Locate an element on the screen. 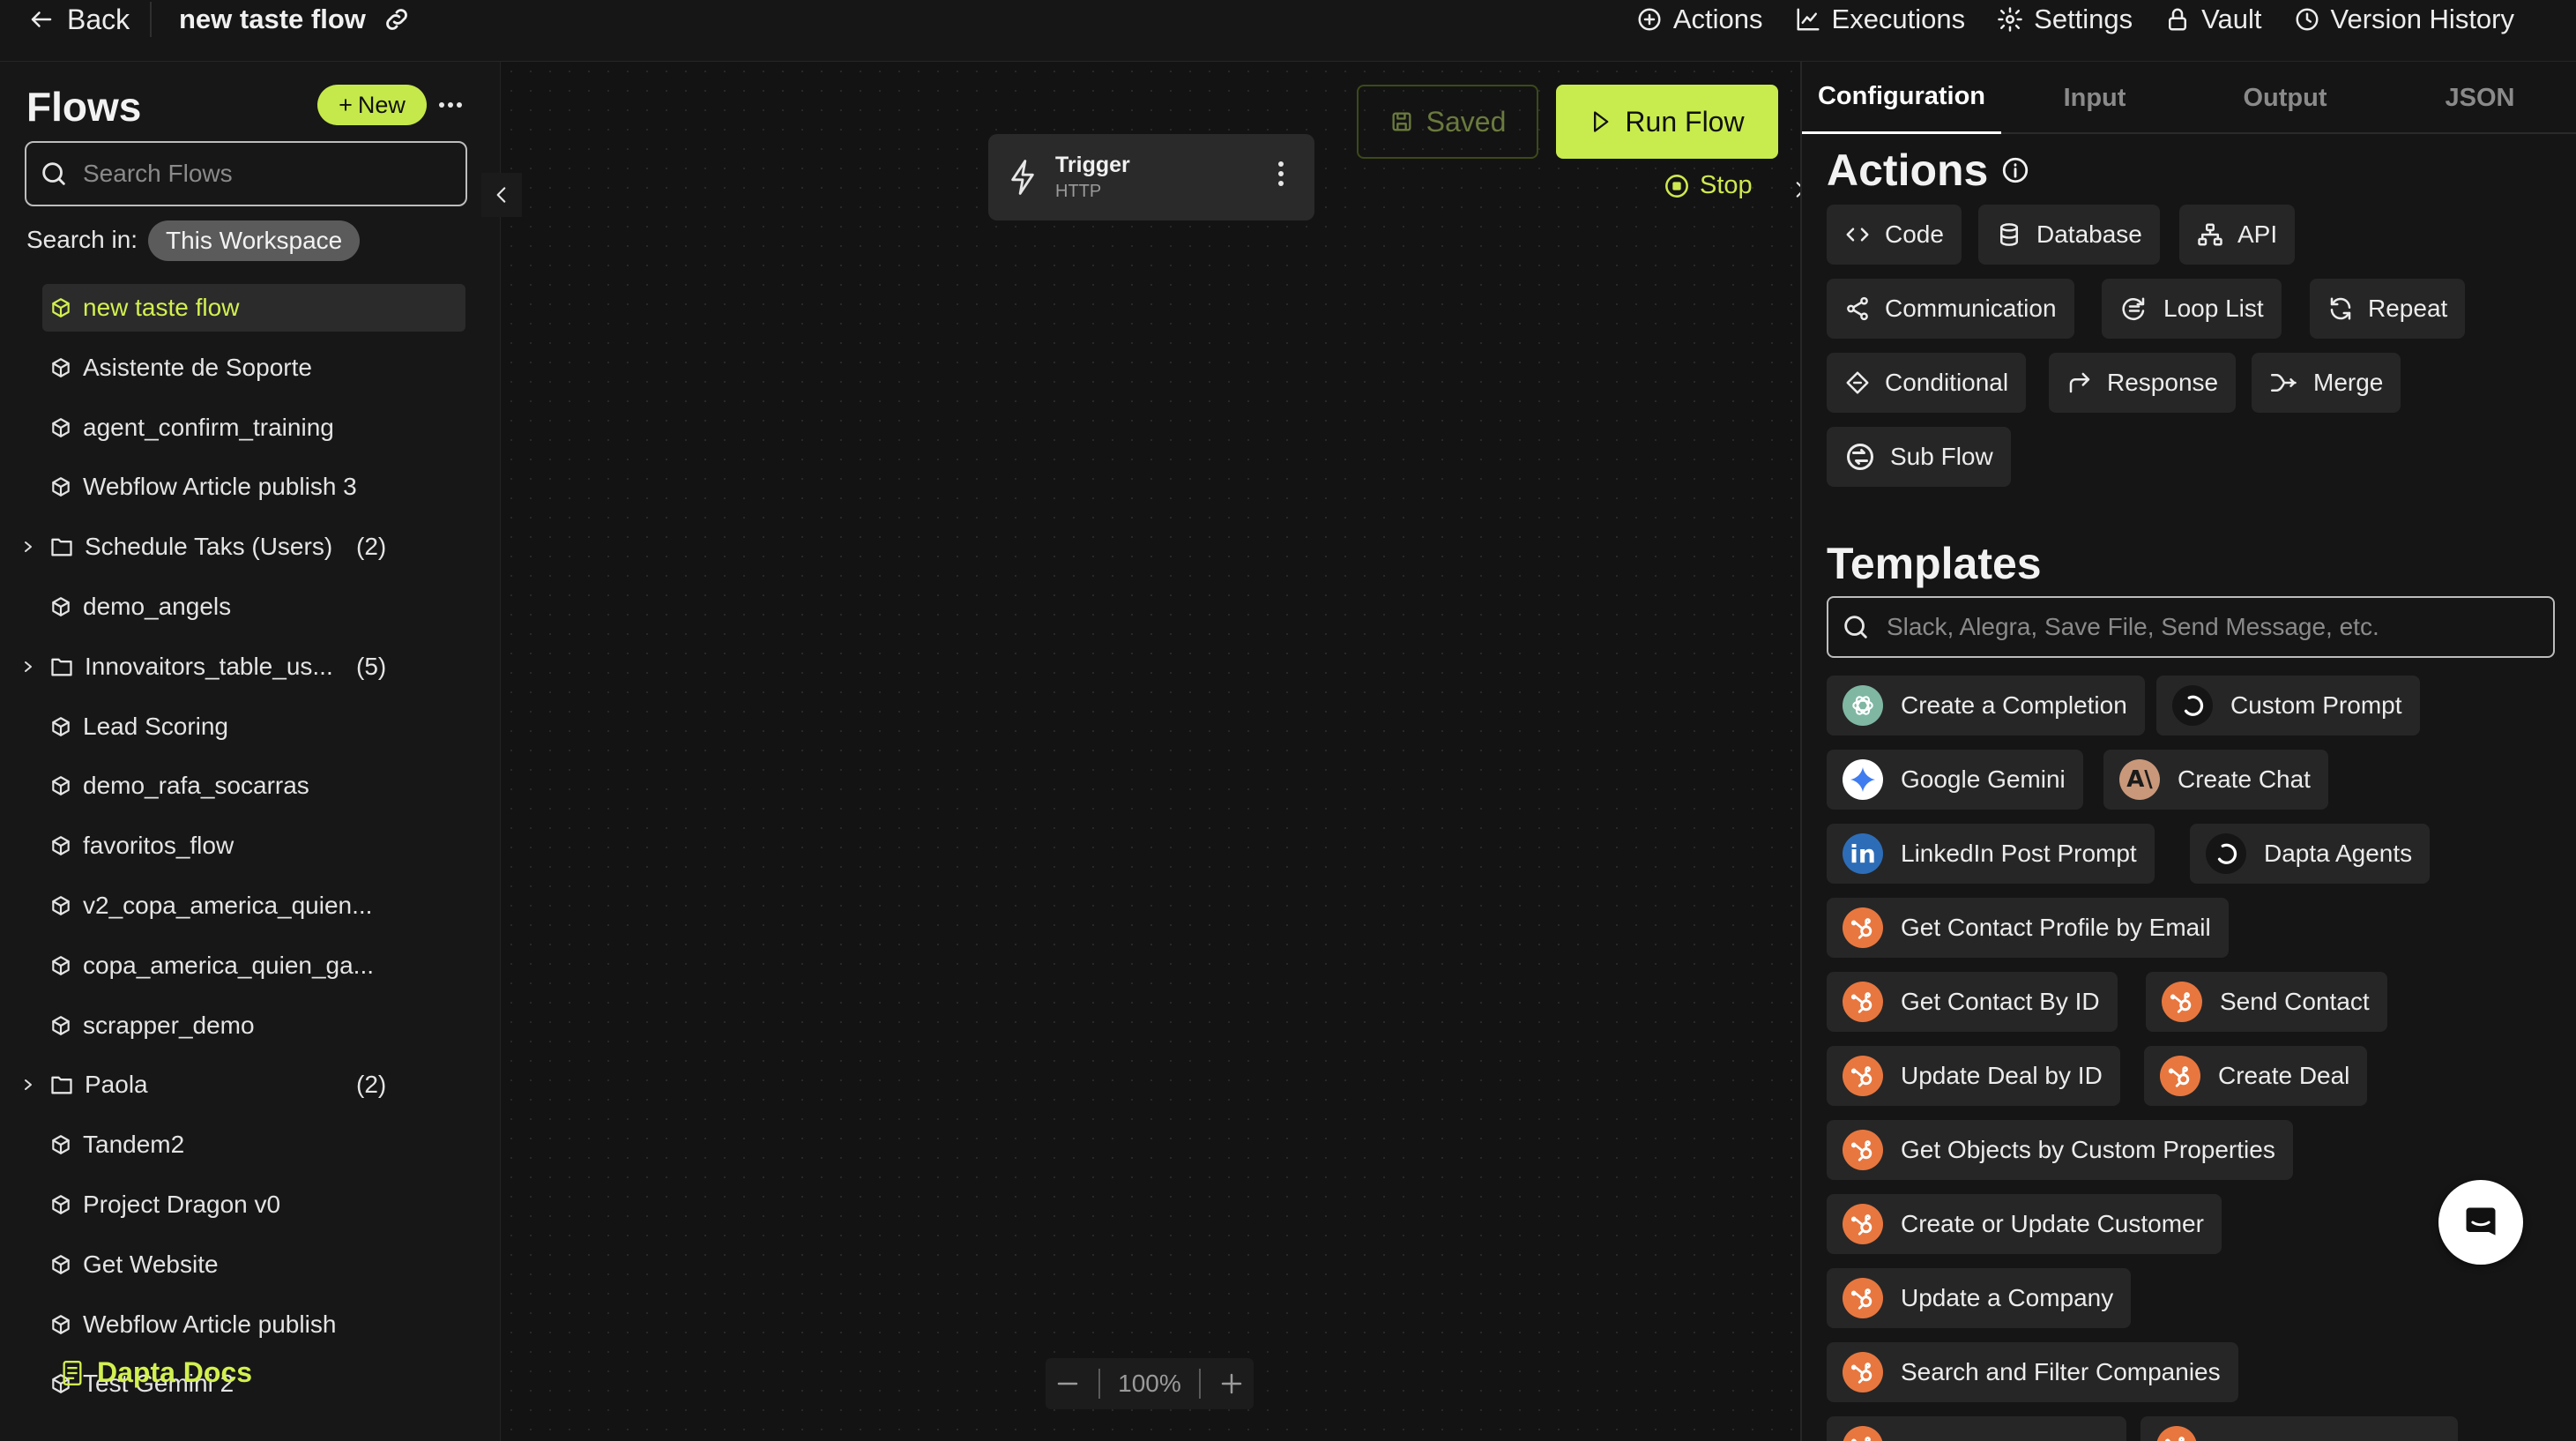  zoom-in-icon is located at coordinates (1231, 1383).